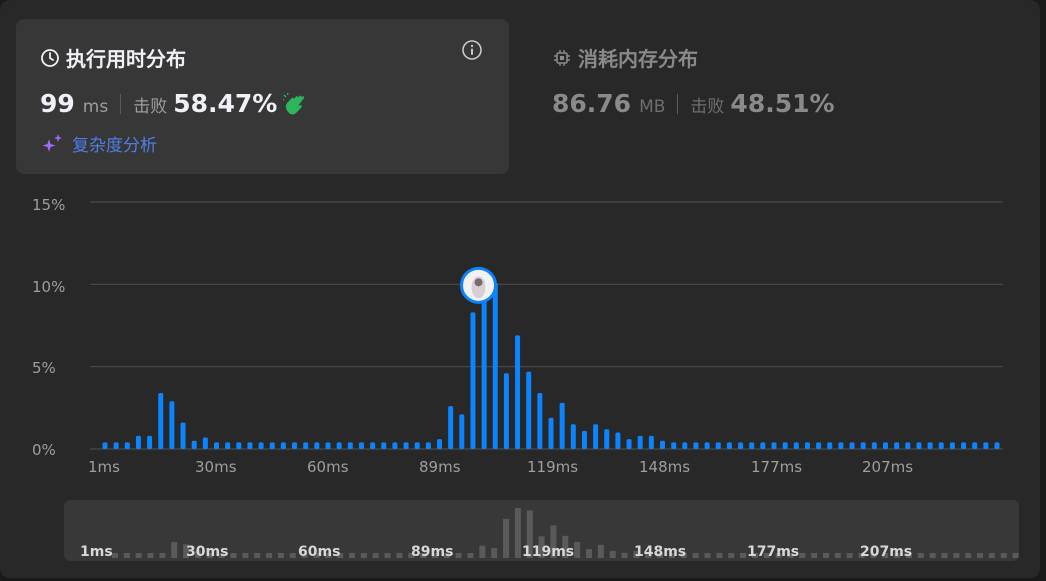 The width and height of the screenshot is (1046, 581). What do you see at coordinates (479, 285) in the screenshot?
I see `user-avatar` at bounding box center [479, 285].